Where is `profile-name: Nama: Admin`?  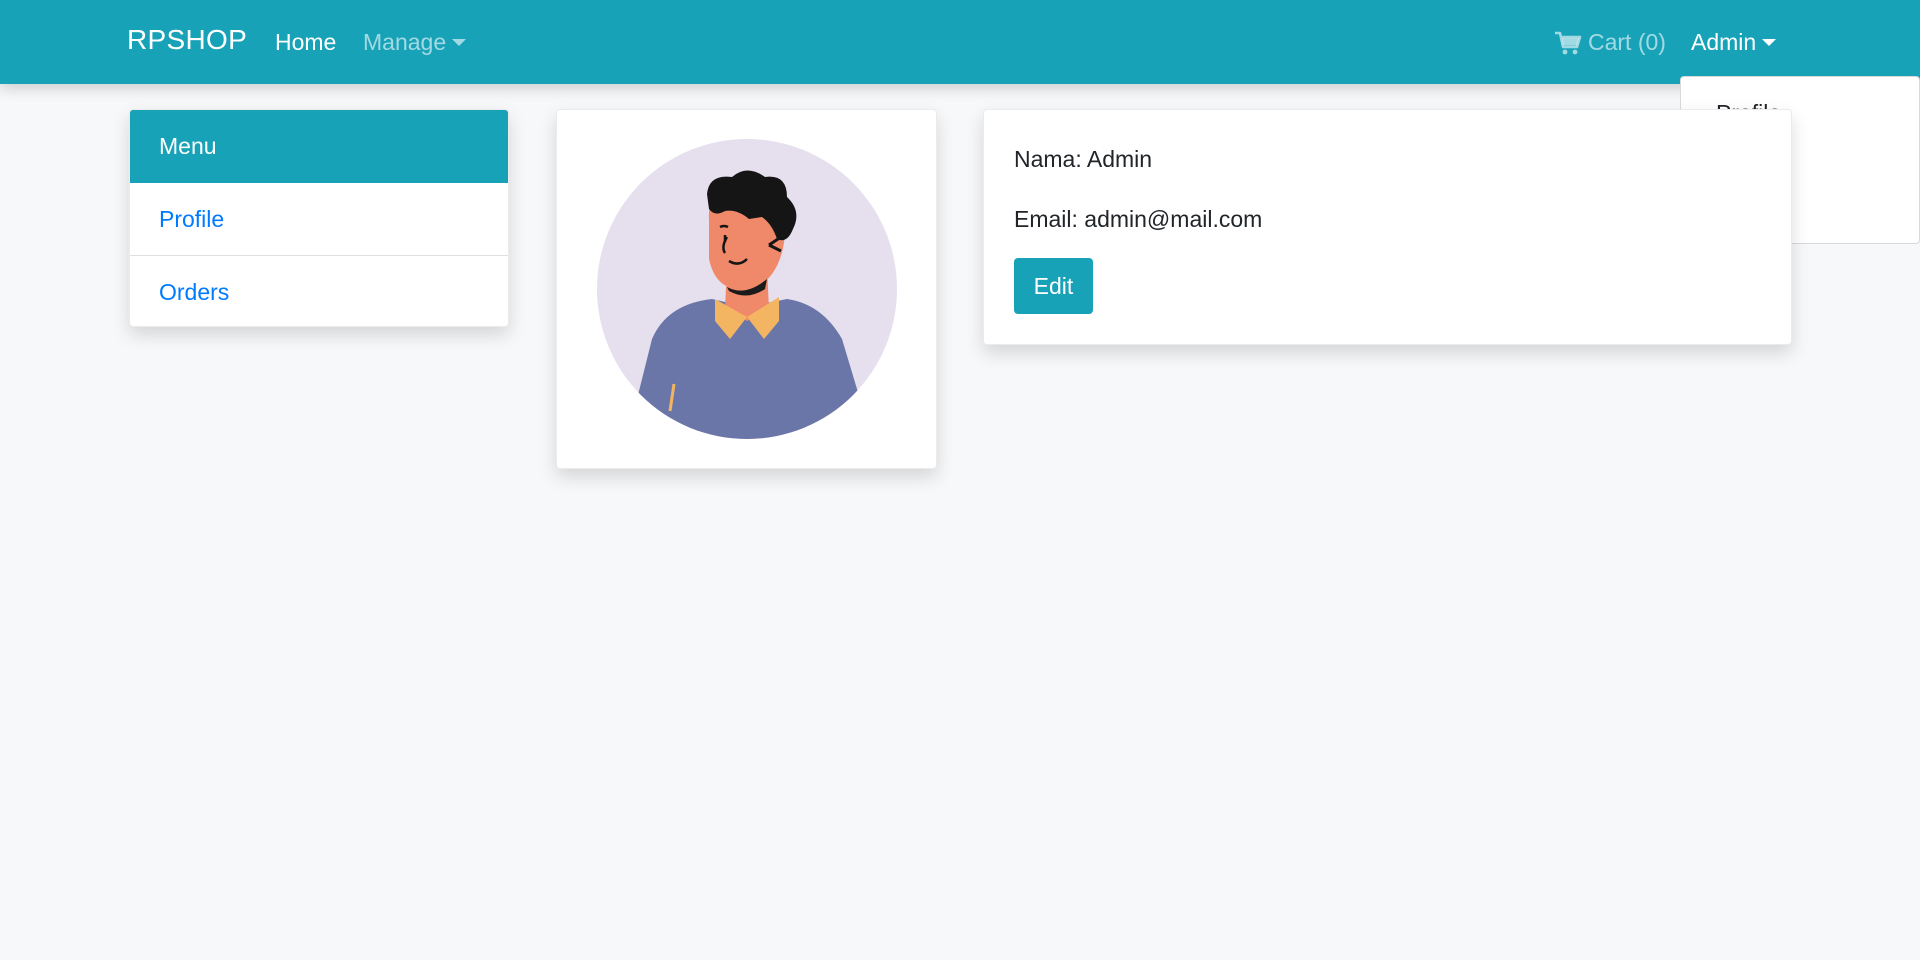 profile-name: Nama: Admin is located at coordinates (1083, 159).